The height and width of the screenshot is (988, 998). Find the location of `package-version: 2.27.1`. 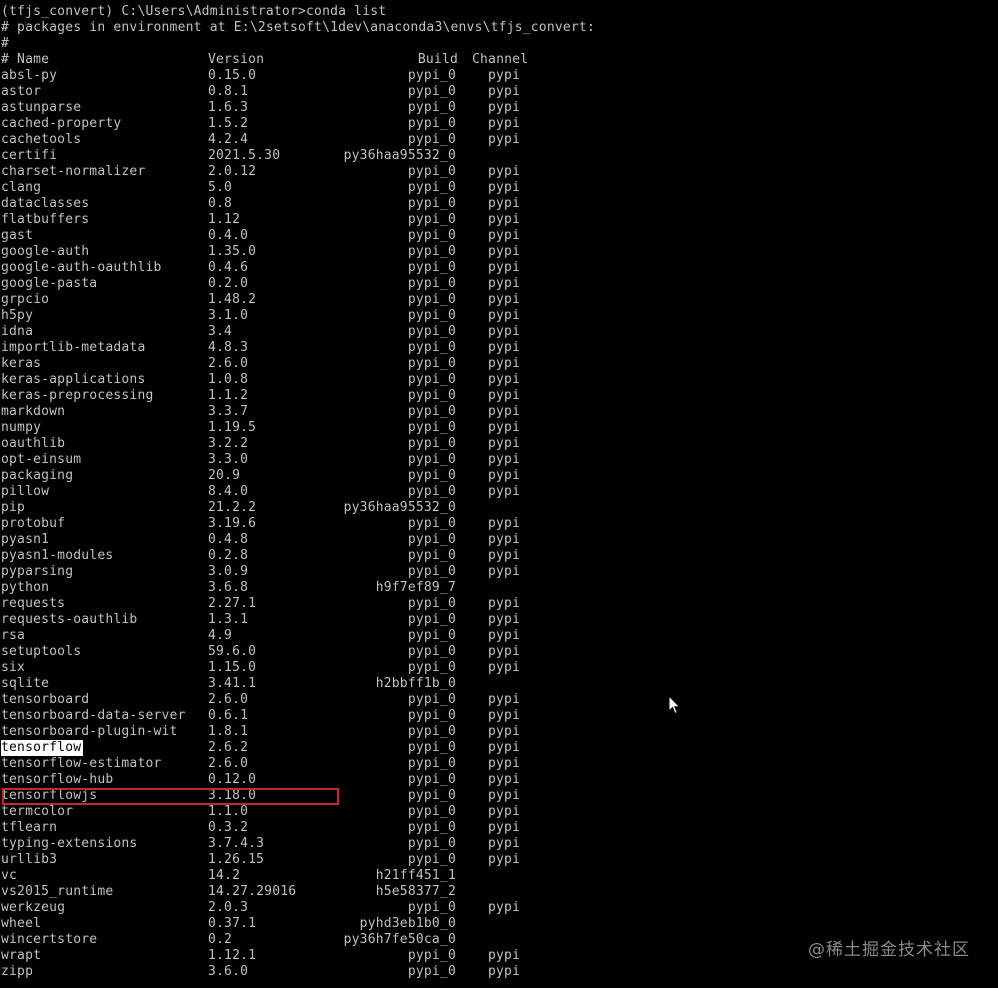

package-version: 2.27.1 is located at coordinates (232, 603).